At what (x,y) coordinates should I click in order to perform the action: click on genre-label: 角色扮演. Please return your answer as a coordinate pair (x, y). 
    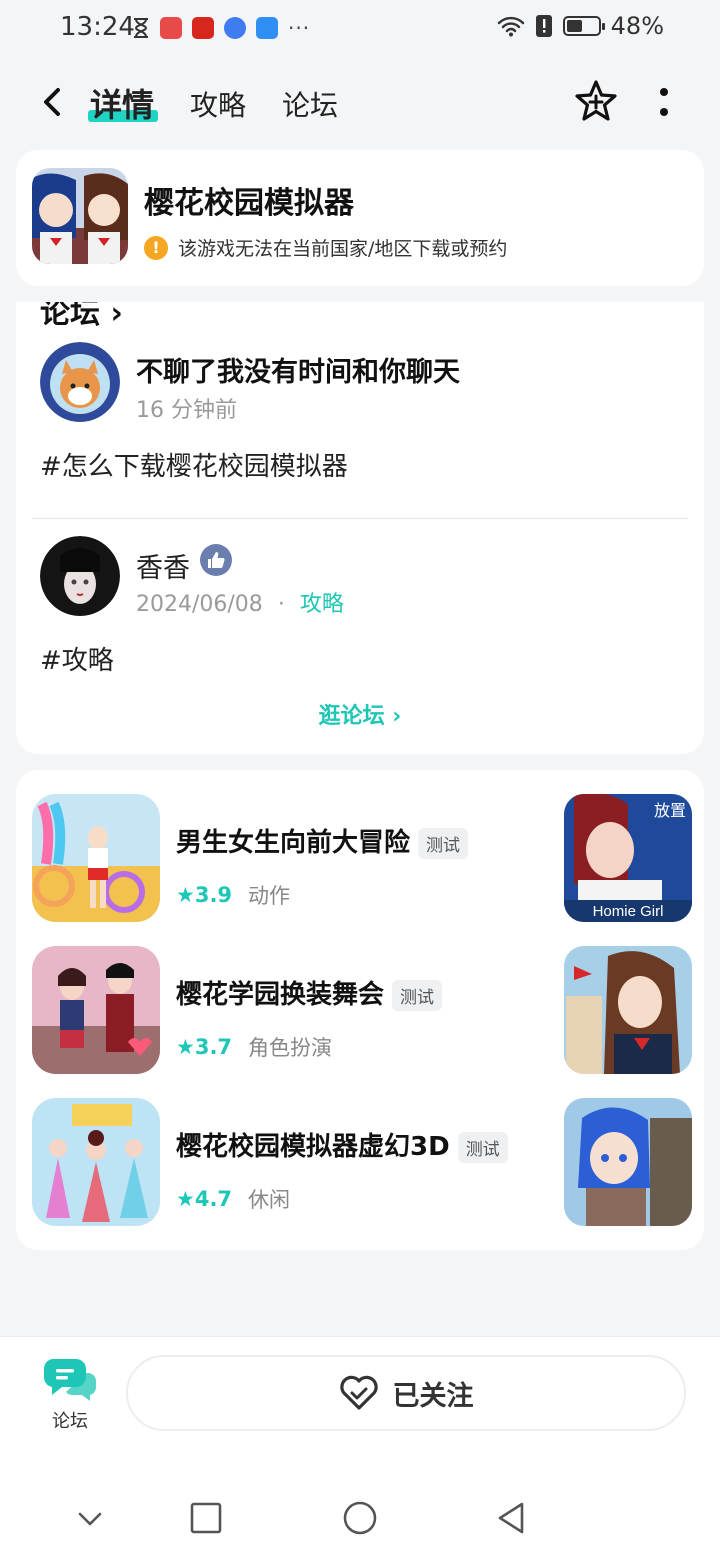
    Looking at the image, I should click on (290, 1048).